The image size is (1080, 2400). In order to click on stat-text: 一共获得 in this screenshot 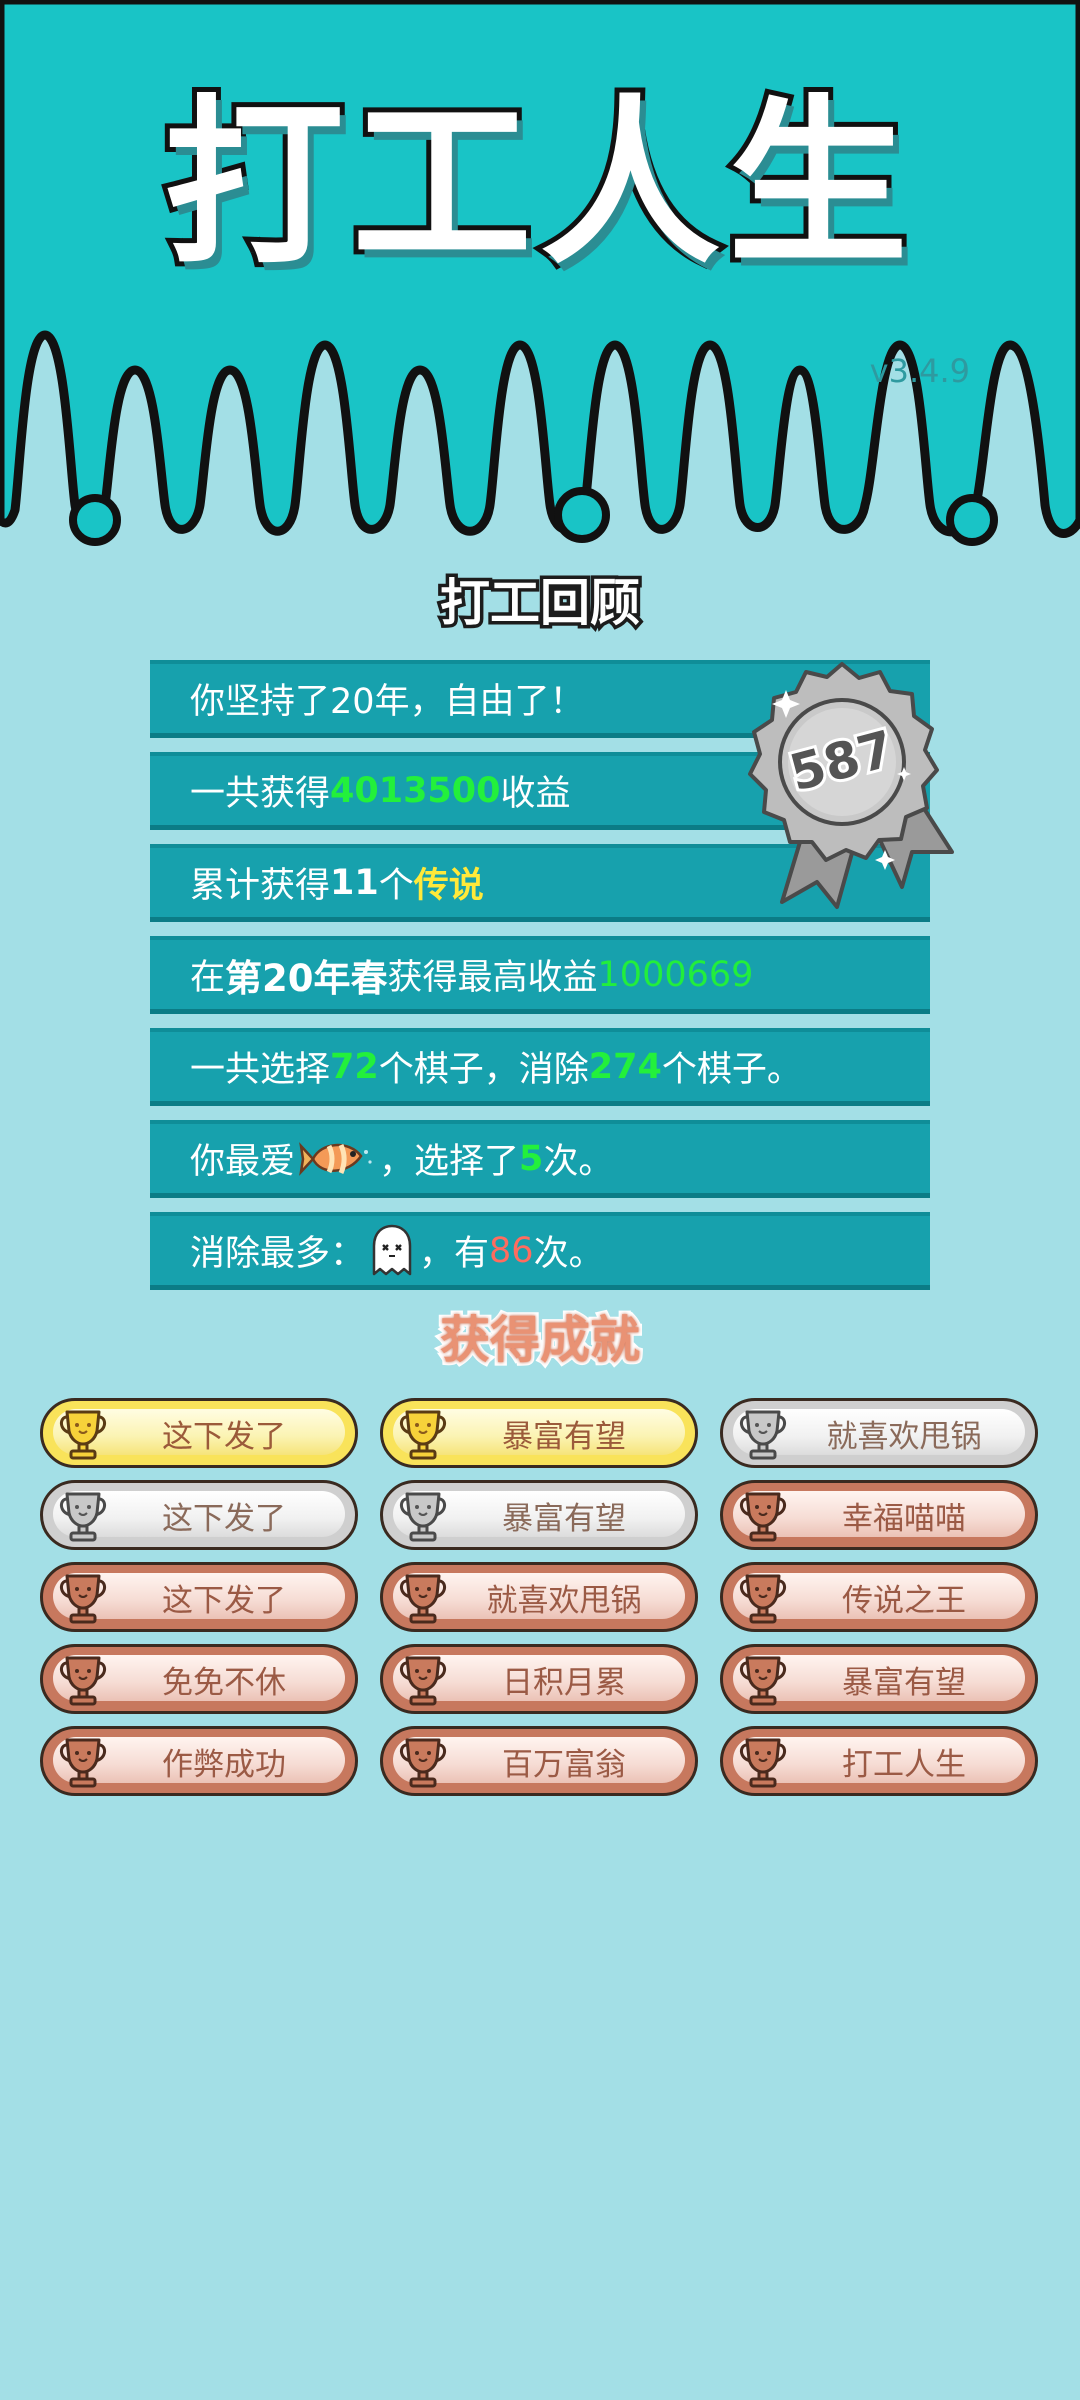, I will do `click(260, 794)`.